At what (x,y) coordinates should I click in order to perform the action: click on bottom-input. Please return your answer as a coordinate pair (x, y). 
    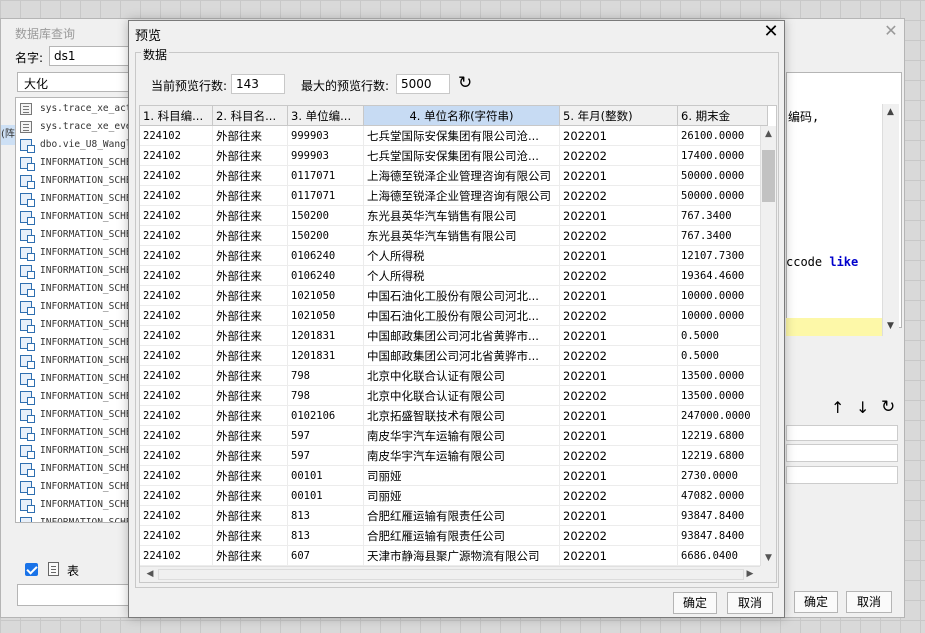
    Looking at the image, I should click on (77, 595).